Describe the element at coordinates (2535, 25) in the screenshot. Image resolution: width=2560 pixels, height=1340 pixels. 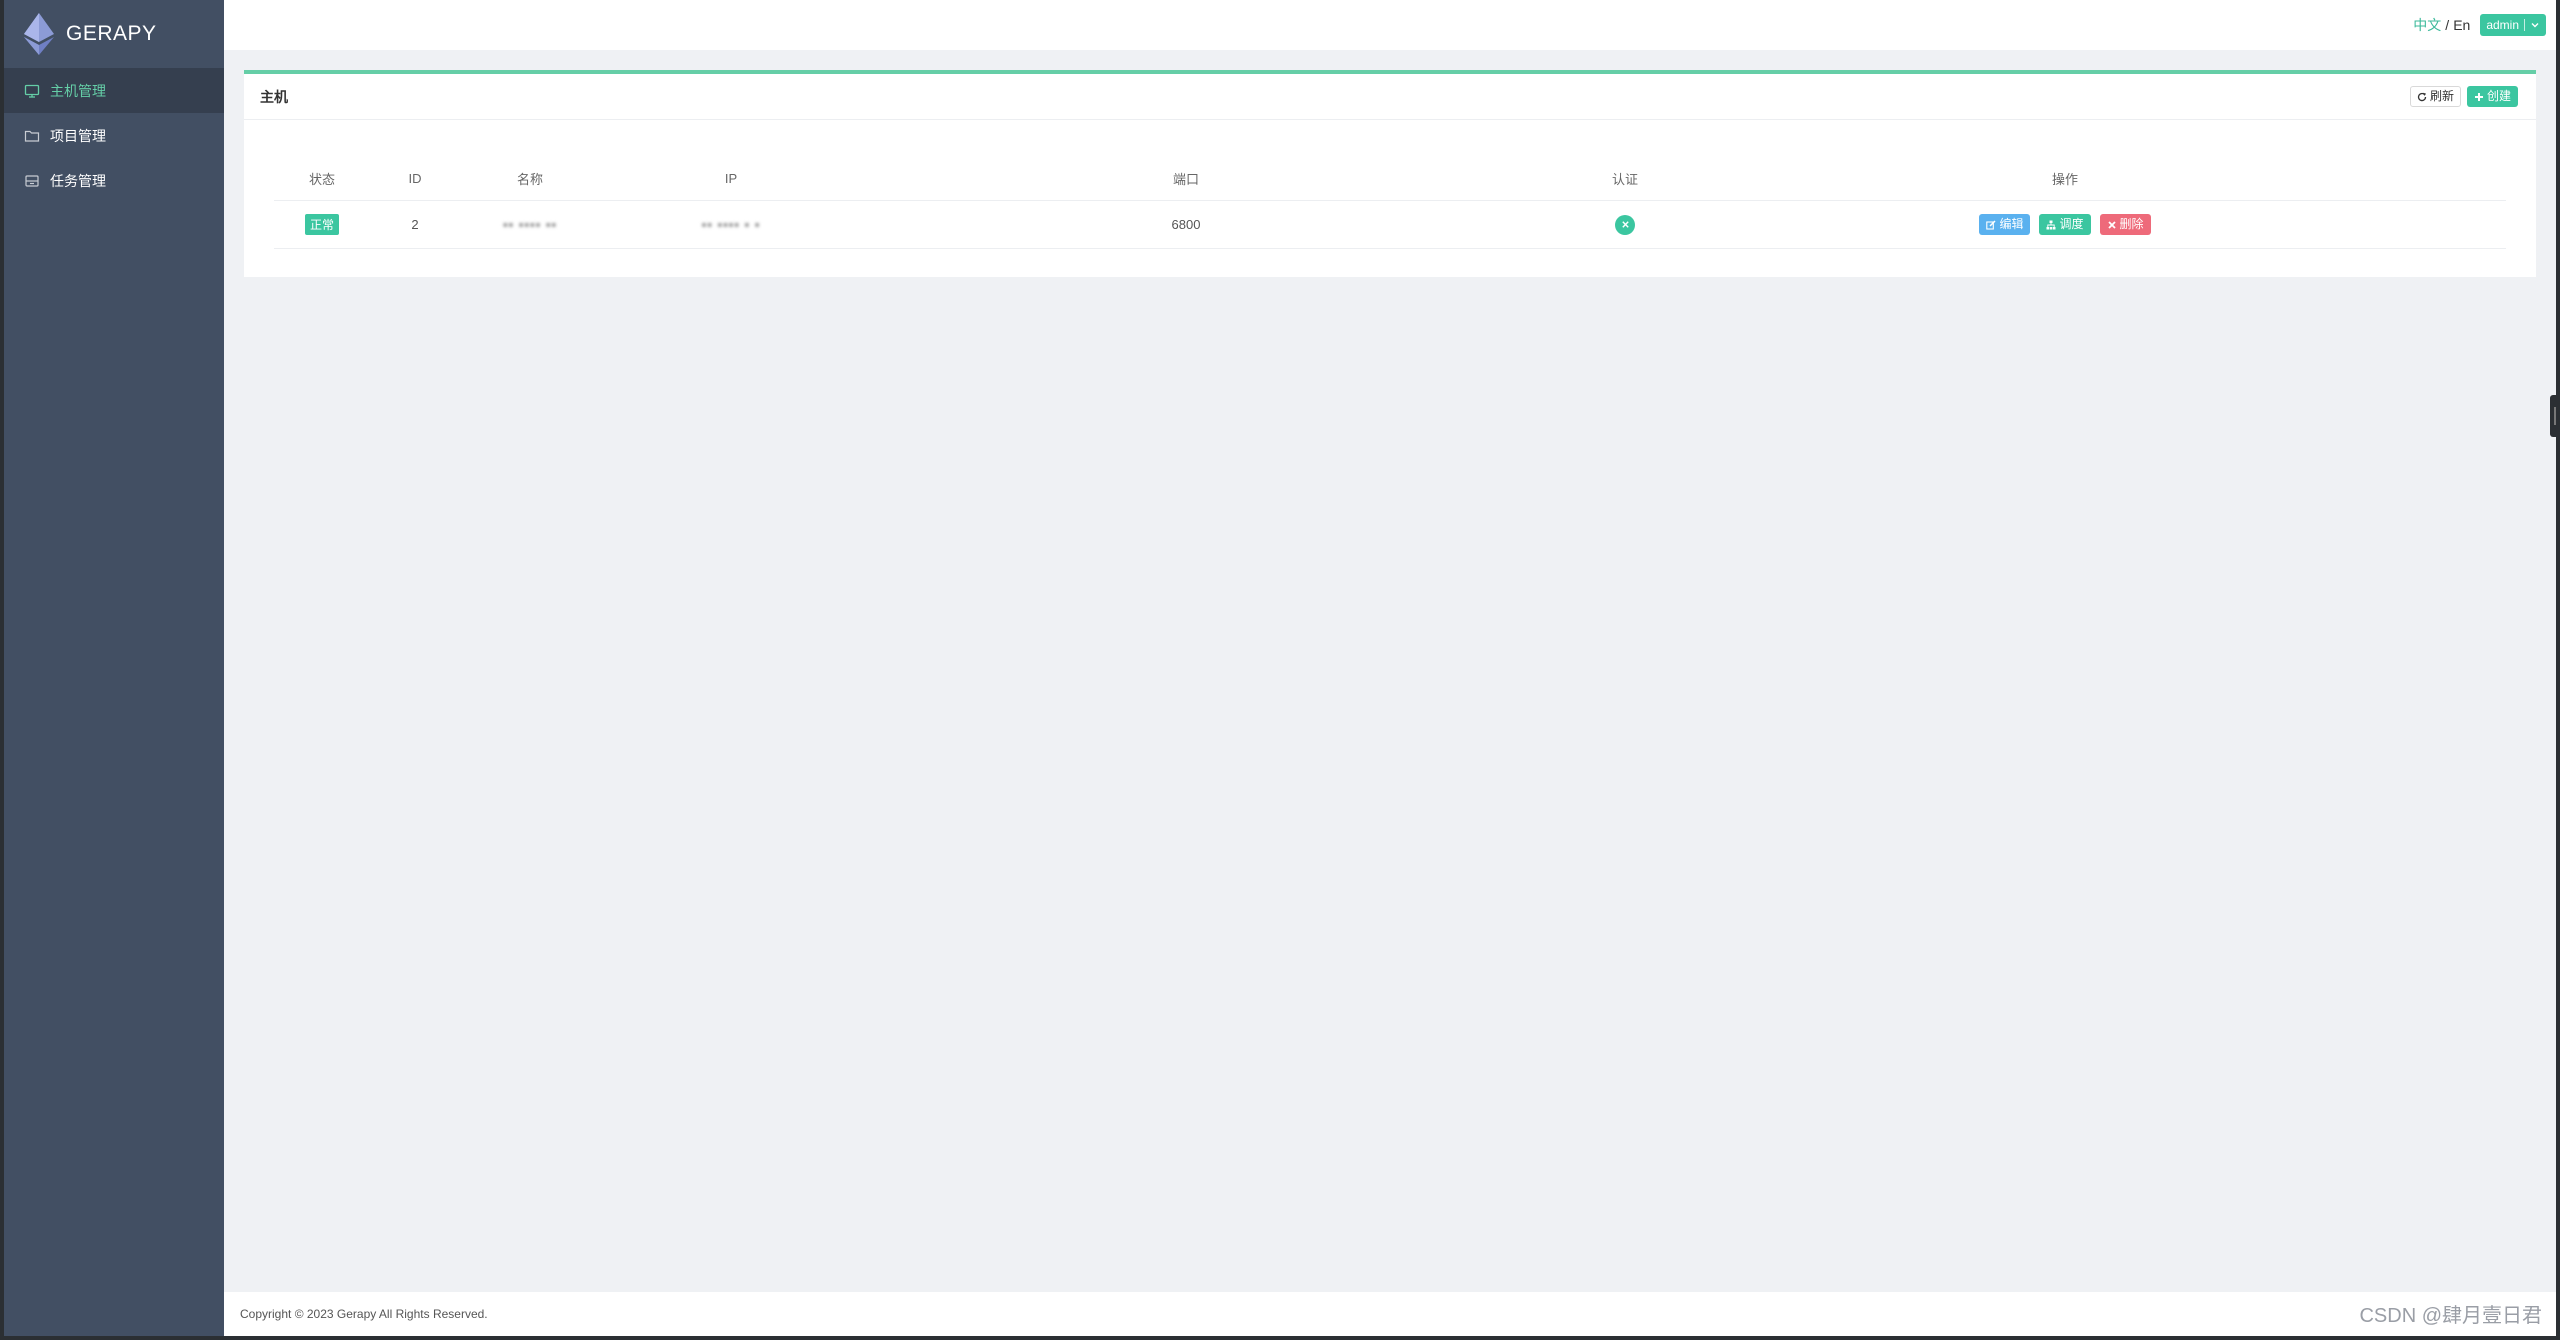
I see `chevron-down-icon` at that location.